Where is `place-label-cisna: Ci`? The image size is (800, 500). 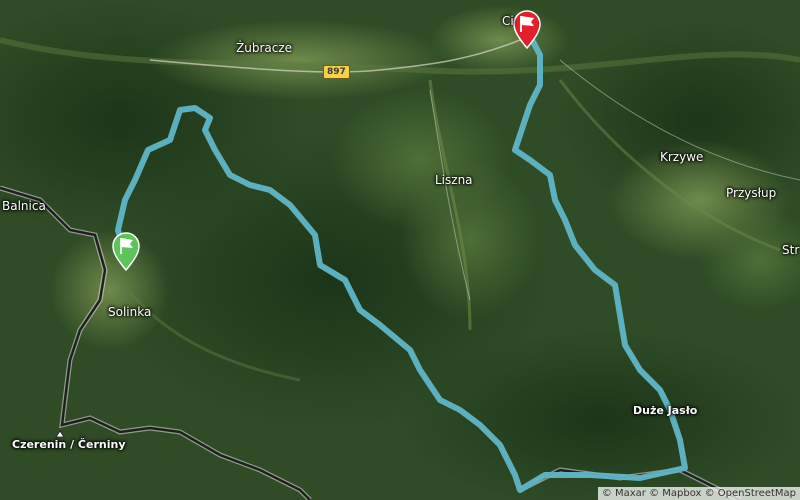
place-label-cisna: Ci is located at coordinates (508, 21).